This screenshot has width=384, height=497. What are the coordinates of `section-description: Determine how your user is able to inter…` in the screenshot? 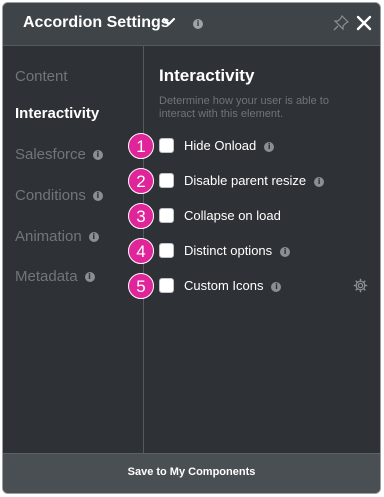 It's located at (244, 107).